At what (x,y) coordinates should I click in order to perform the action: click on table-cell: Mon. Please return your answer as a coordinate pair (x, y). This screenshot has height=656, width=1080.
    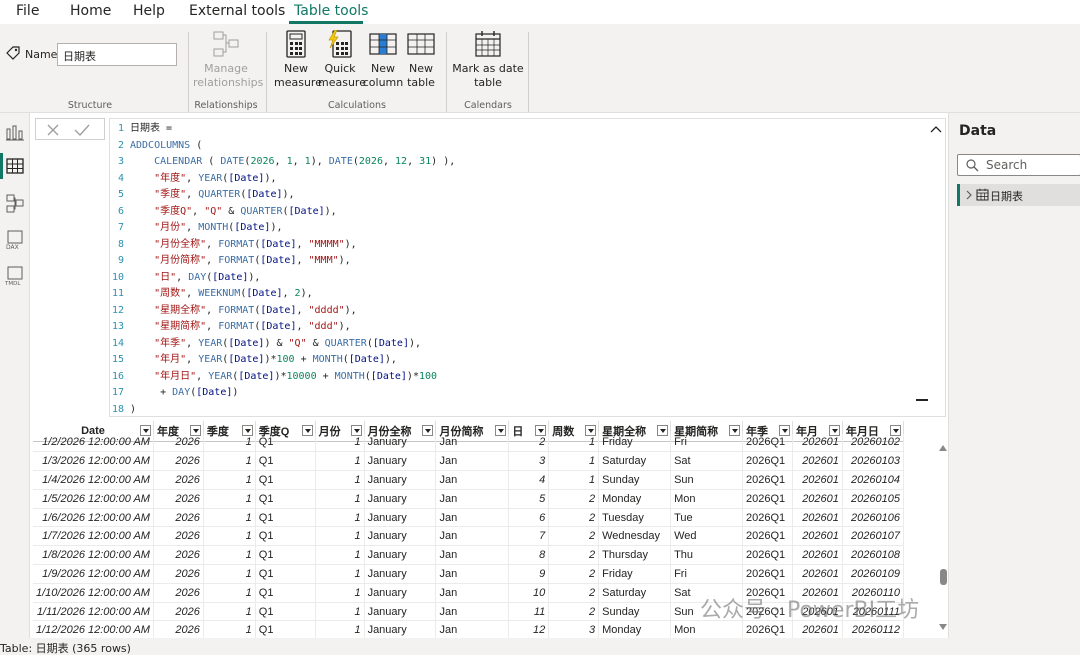
    Looking at the image, I should click on (706, 499).